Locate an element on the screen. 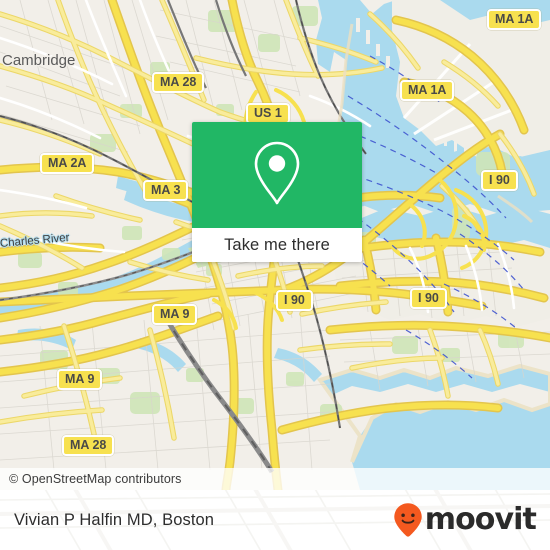  road-shield-ma-28-south: MA 28 is located at coordinates (88, 445).